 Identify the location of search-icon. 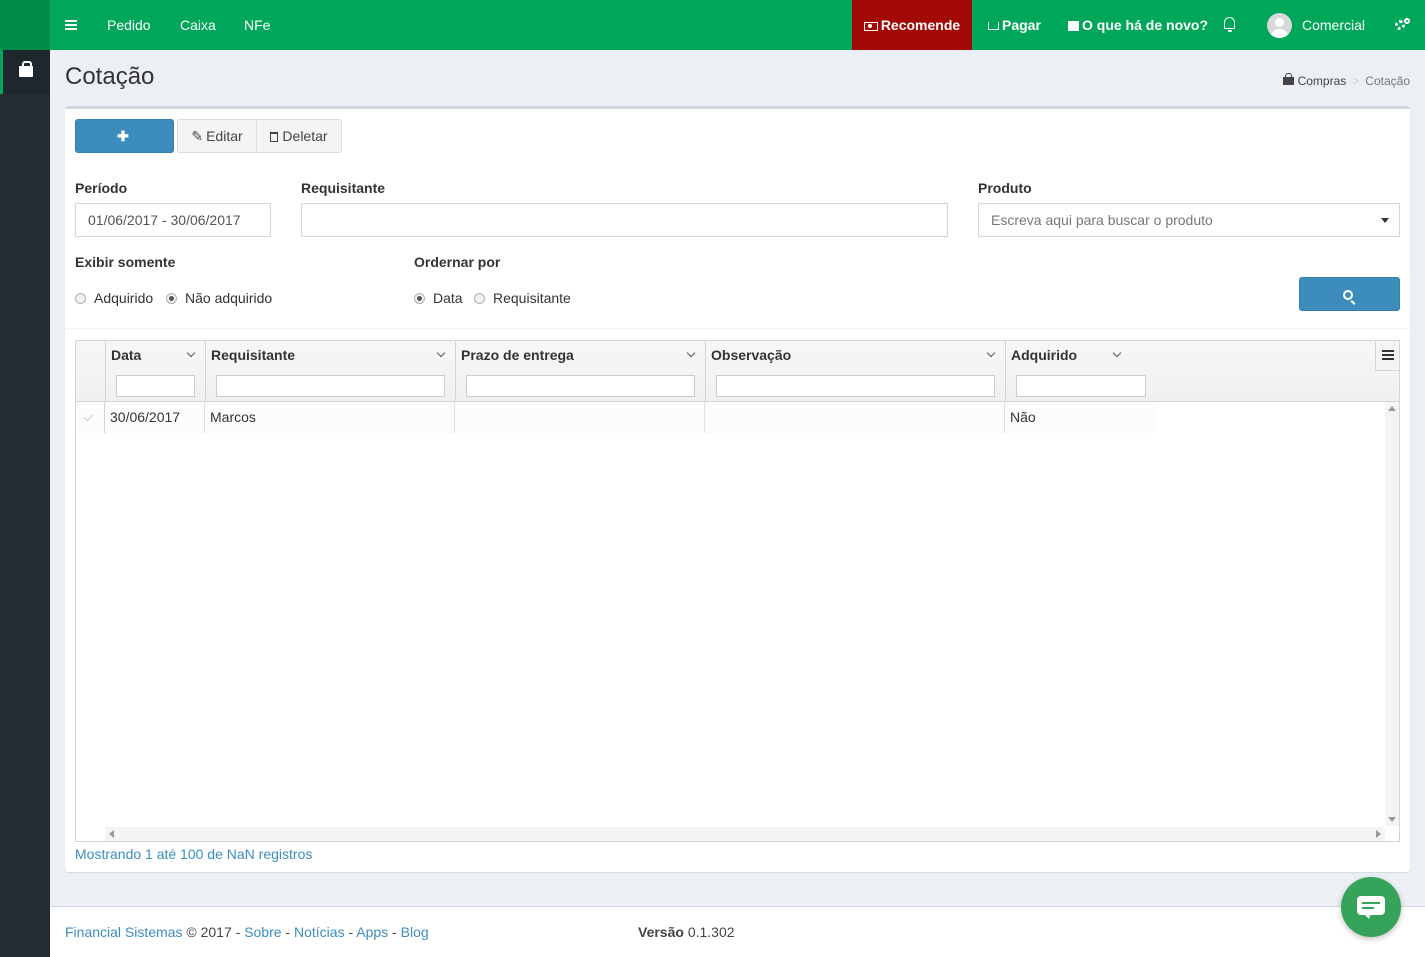
(1348, 297).